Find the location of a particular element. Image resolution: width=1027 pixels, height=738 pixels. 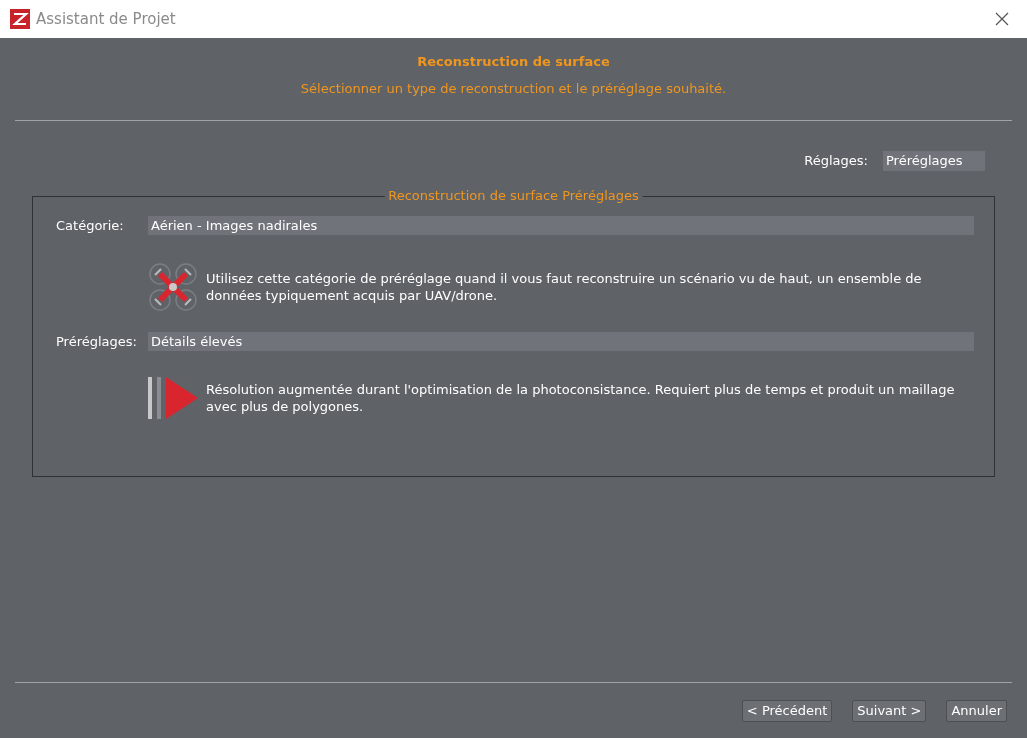

page-subtitle: Sélectionner un type de reconstruction et le préréglage souhaité. is located at coordinates (513, 88).